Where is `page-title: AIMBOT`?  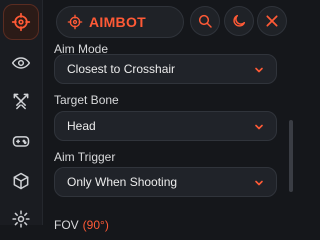 page-title: AIMBOT is located at coordinates (118, 22).